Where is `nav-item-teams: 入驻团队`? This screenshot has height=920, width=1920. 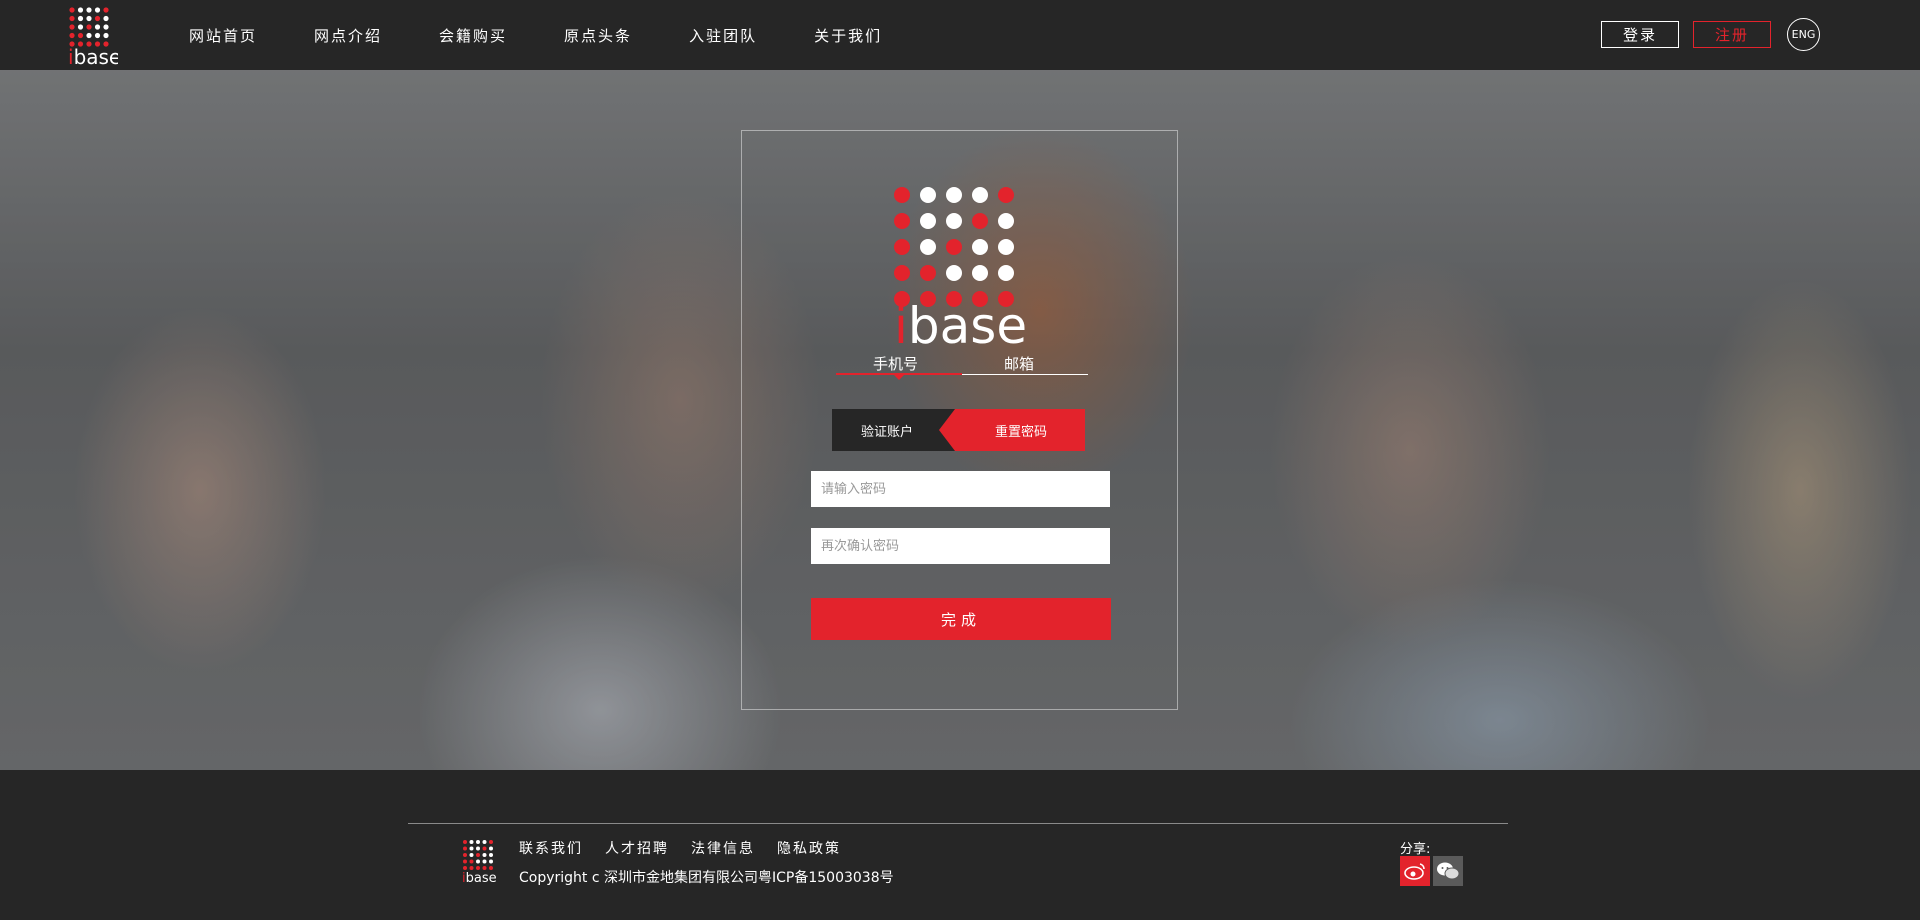
nav-item-teams: 入驻团队 is located at coordinates (723, 35).